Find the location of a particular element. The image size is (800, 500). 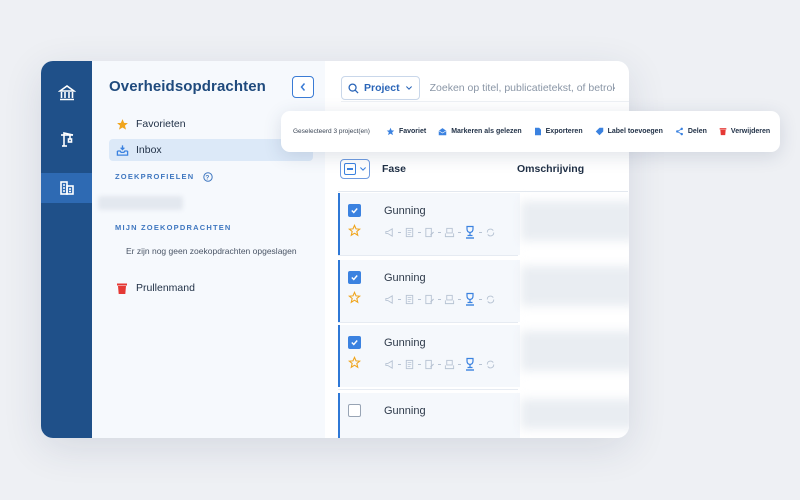

label-toevoegen-button: Label toevoegen is located at coordinates (629, 131).